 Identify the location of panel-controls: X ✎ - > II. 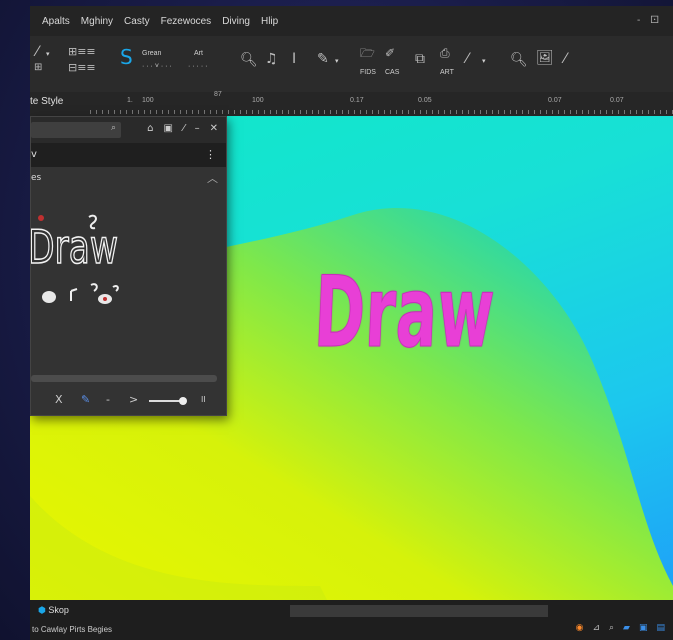
(128, 401).